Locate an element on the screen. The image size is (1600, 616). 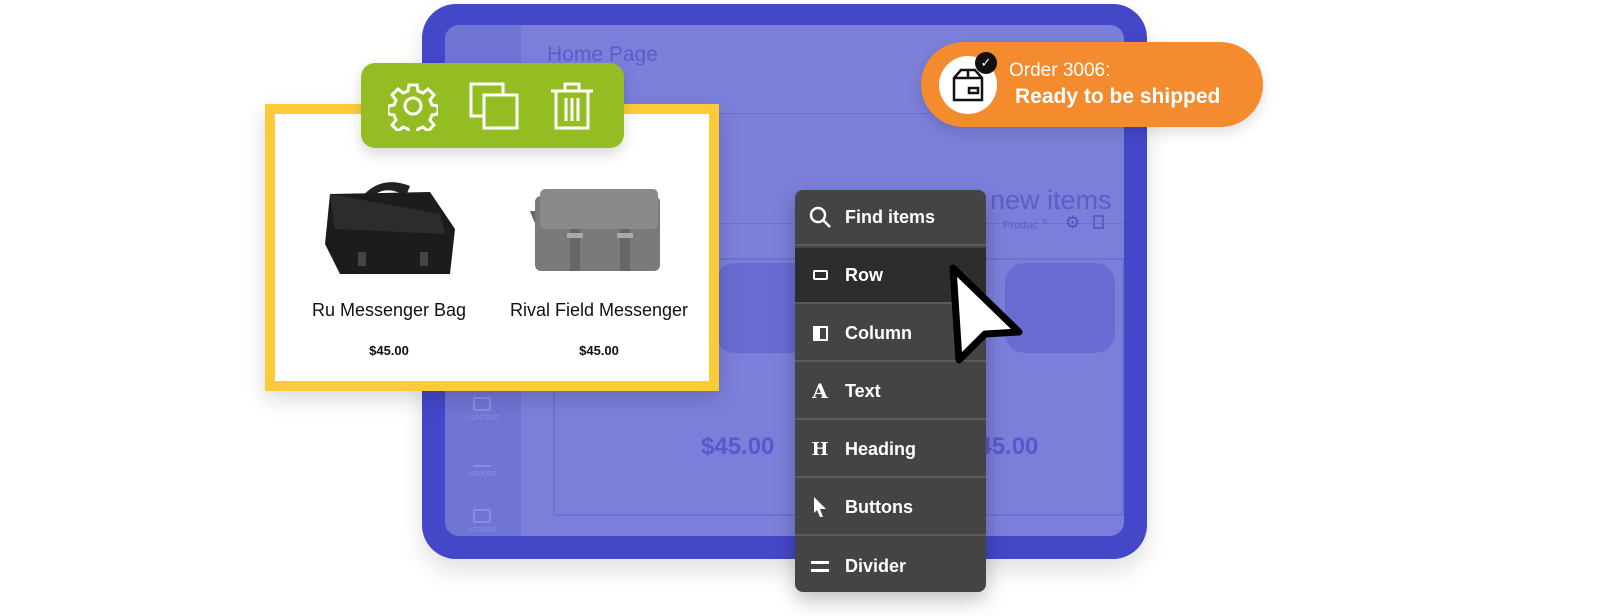
content-icon is located at coordinates (482, 404).